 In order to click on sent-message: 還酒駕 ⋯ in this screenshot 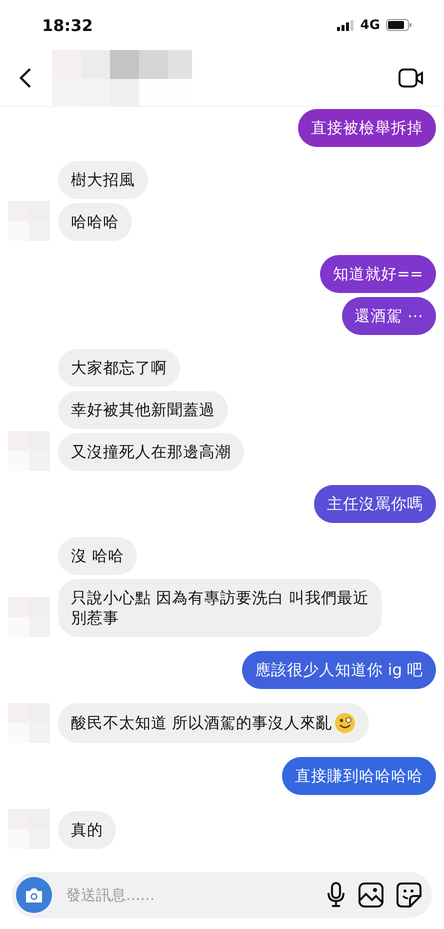, I will do `click(389, 316)`.